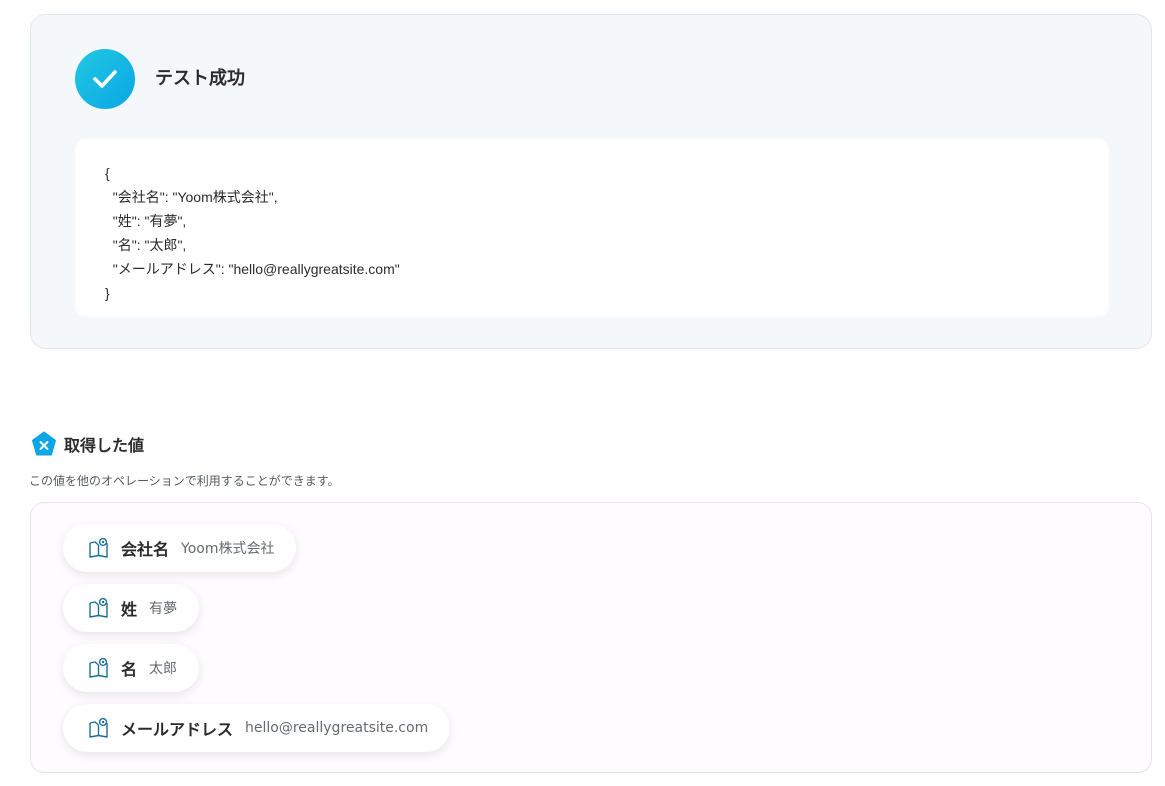 The width and height of the screenshot is (1165, 786). I want to click on check-icon, so click(105, 79).